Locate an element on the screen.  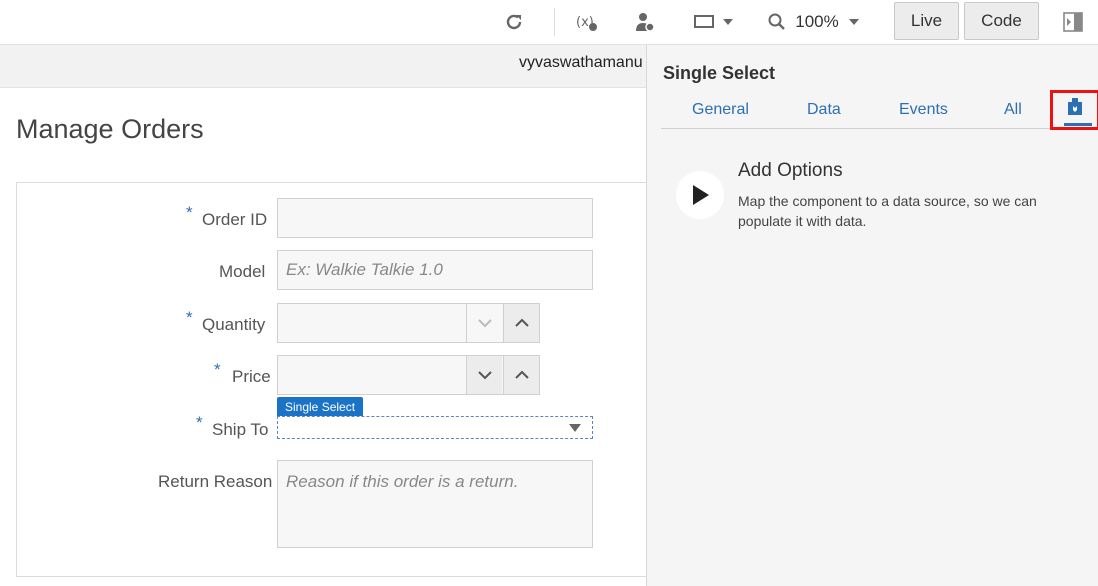
tab-events: Events is located at coordinates (923, 110).